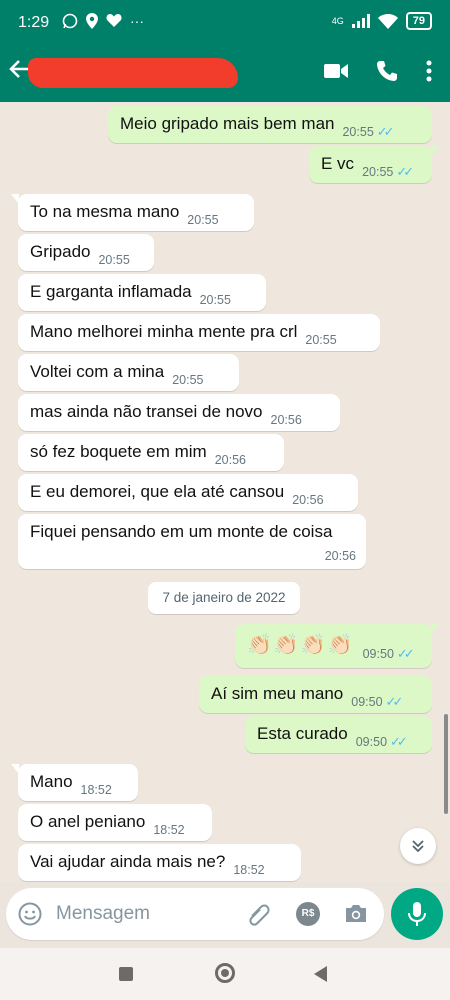 This screenshot has height=1000, width=450. I want to click on message-input: Mensagem, so click(103, 914).